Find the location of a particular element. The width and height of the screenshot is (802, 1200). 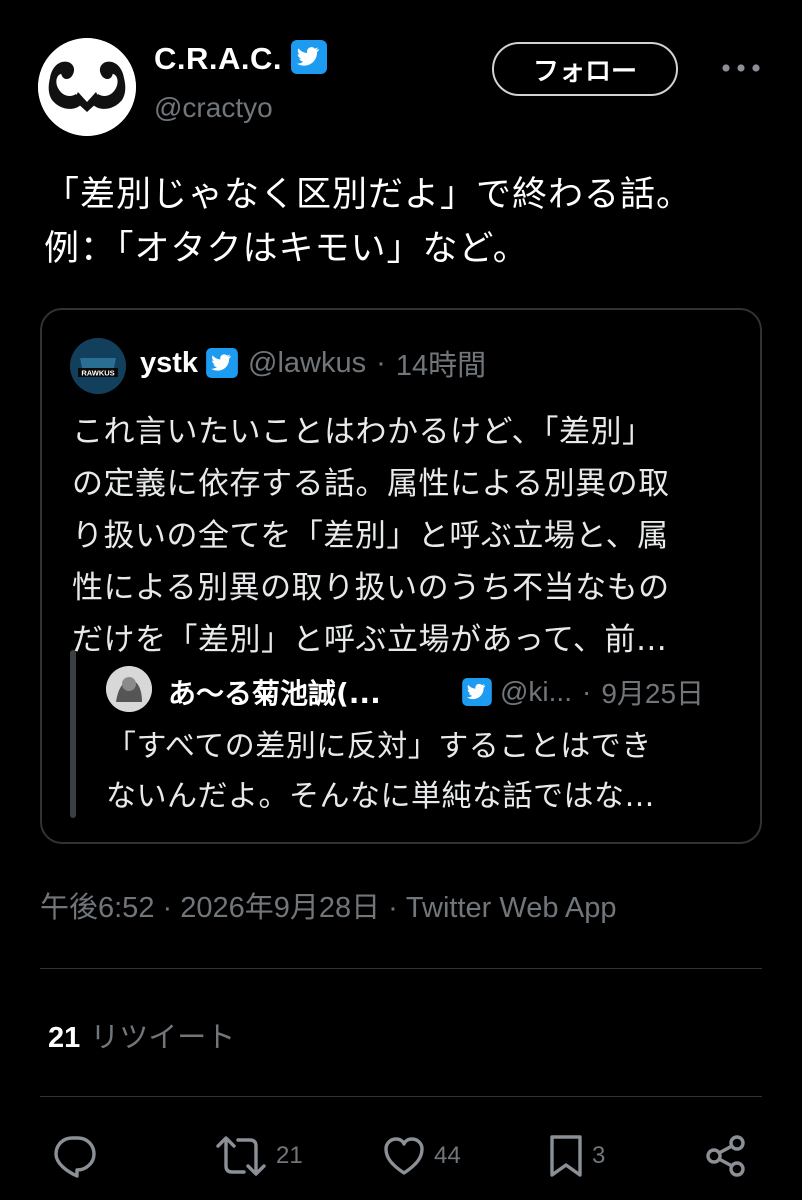

author-avatar is located at coordinates (87, 87).